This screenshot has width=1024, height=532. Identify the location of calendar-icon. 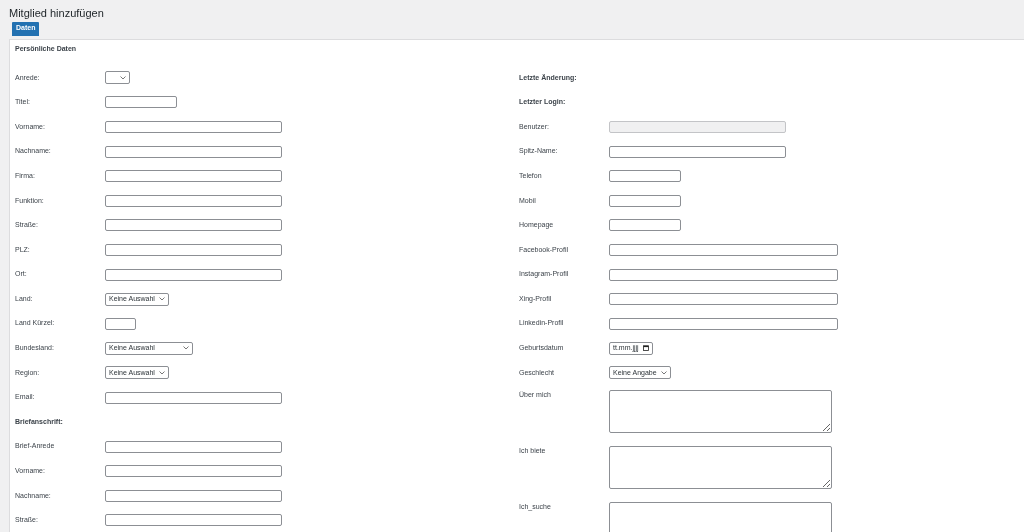
(645, 348).